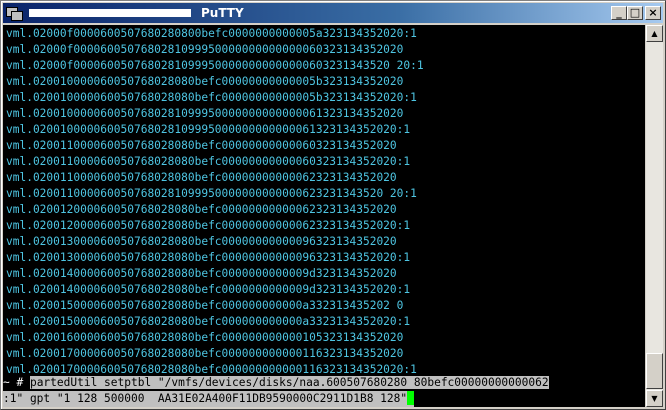 Image resolution: width=666 pixels, height=410 pixels. What do you see at coordinates (14, 13) in the screenshot?
I see `putty-app-icon` at bounding box center [14, 13].